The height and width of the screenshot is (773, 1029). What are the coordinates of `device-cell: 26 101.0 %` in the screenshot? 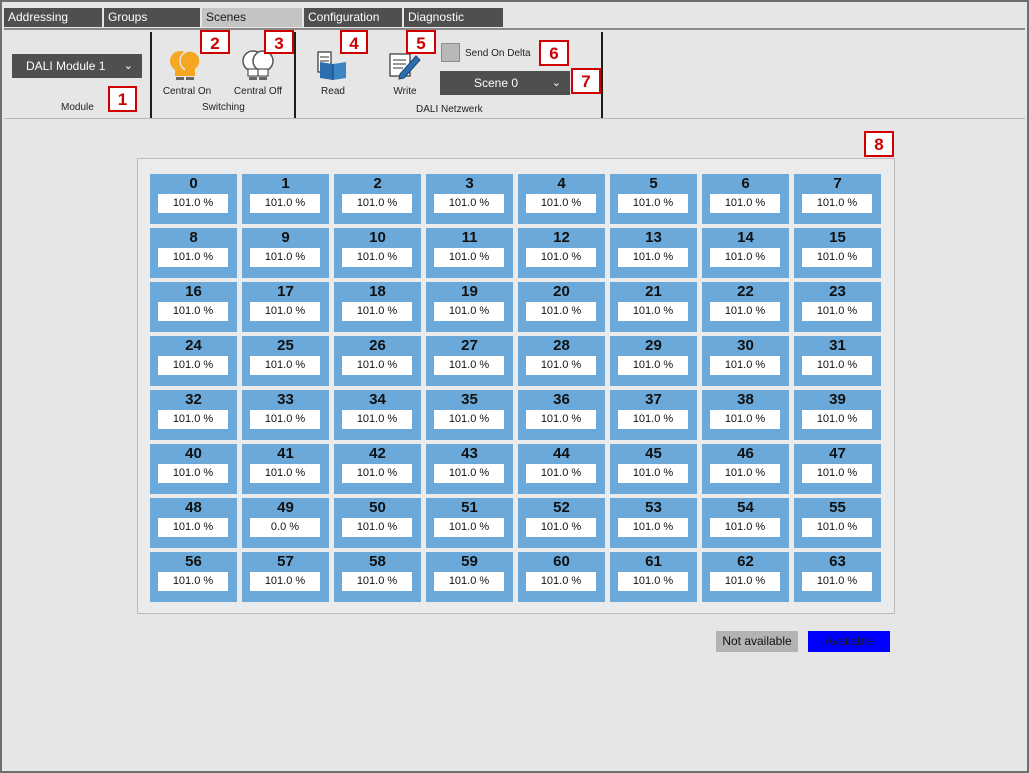 It's located at (377, 361).